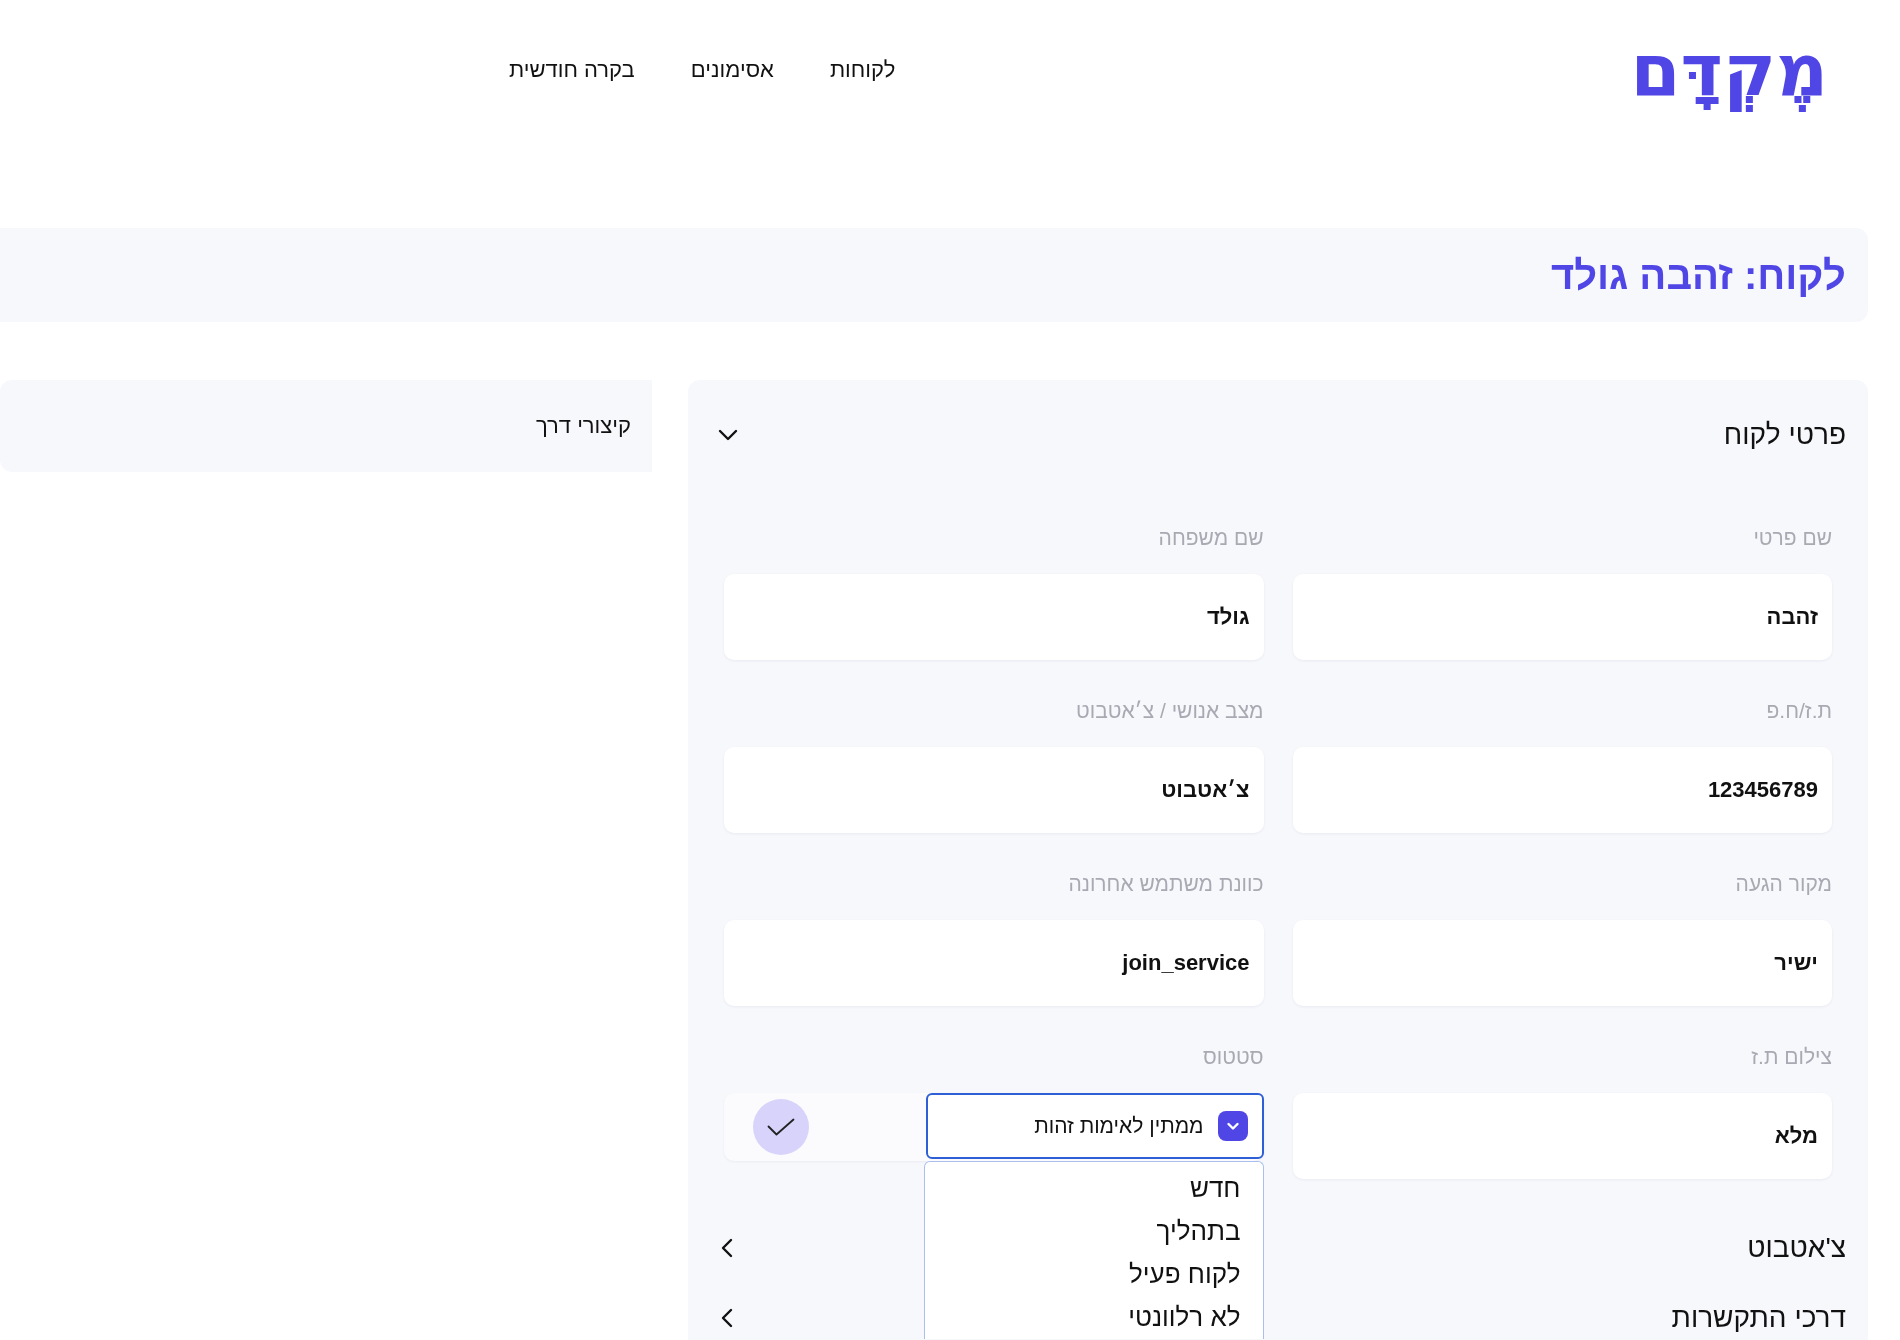  What do you see at coordinates (1791, 1057) in the screenshot?
I see `field-label: צילום ת.ז` at bounding box center [1791, 1057].